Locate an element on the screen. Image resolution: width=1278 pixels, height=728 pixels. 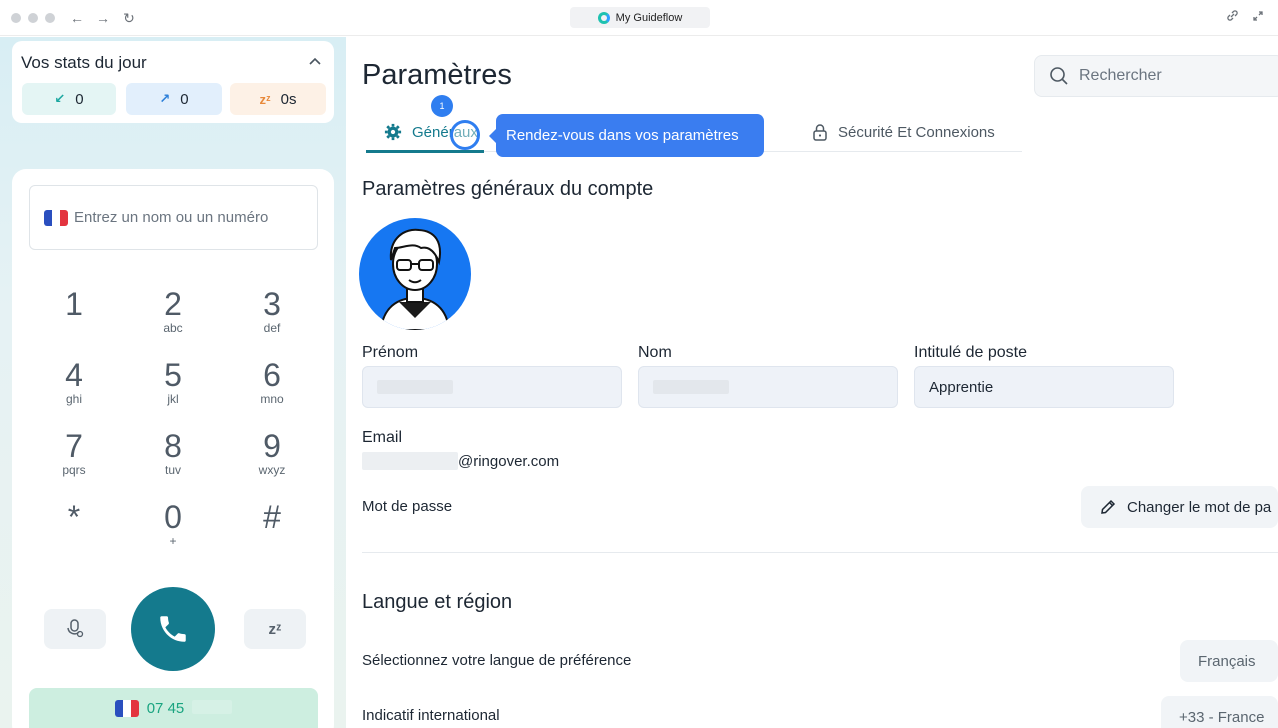
caller-id-bar: 07 45 is located at coordinates (173, 708).